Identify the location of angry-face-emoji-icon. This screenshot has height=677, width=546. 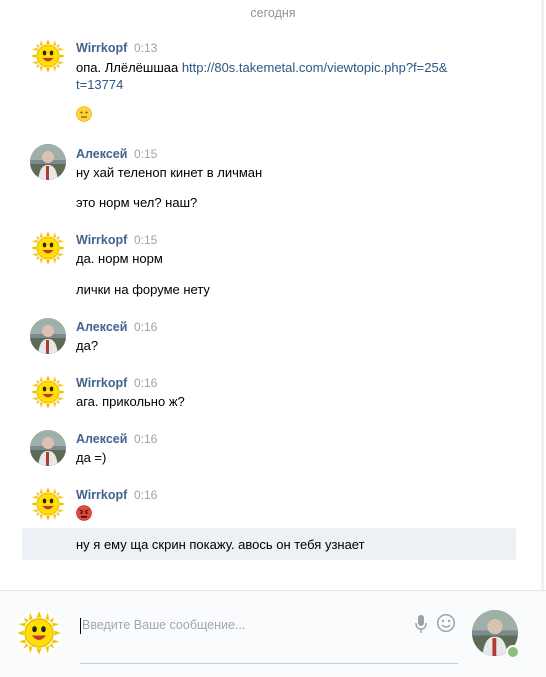
(84, 513).